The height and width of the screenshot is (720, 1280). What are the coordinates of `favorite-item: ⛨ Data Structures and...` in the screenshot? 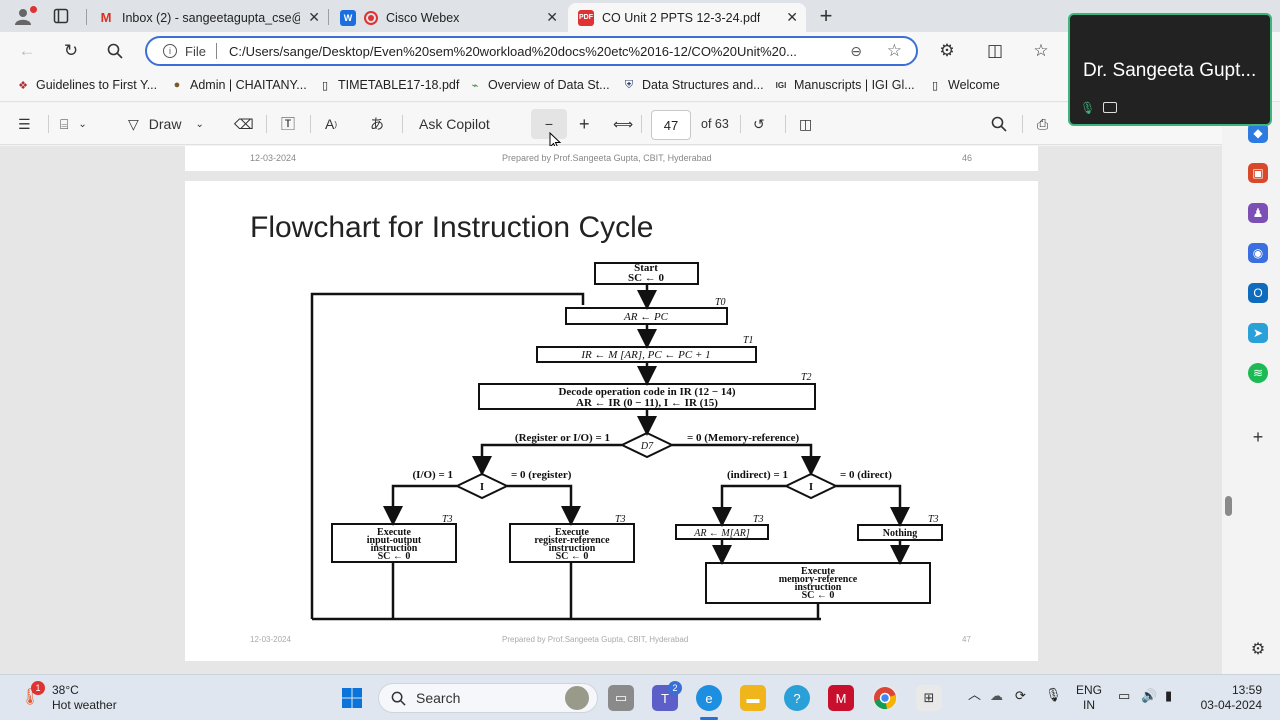 It's located at (693, 85).